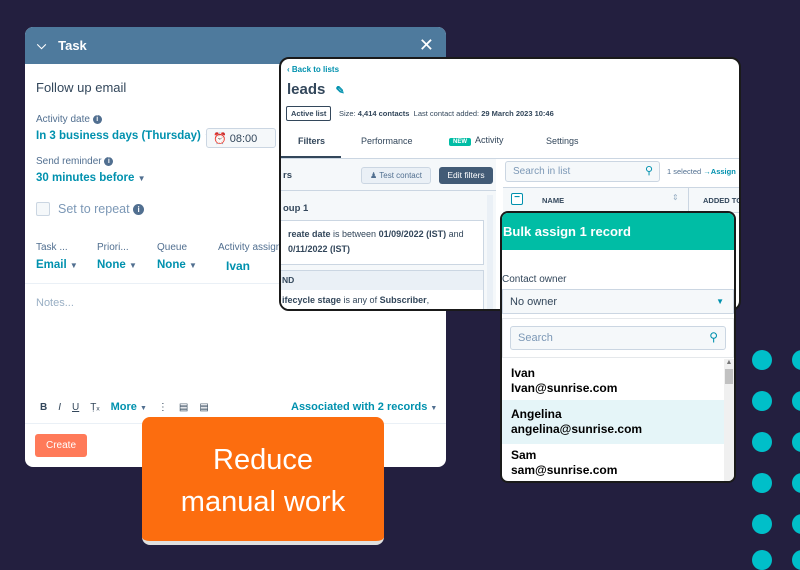  Describe the element at coordinates (476, 140) in the screenshot. I see `tab-activity: NEW Activity` at that location.